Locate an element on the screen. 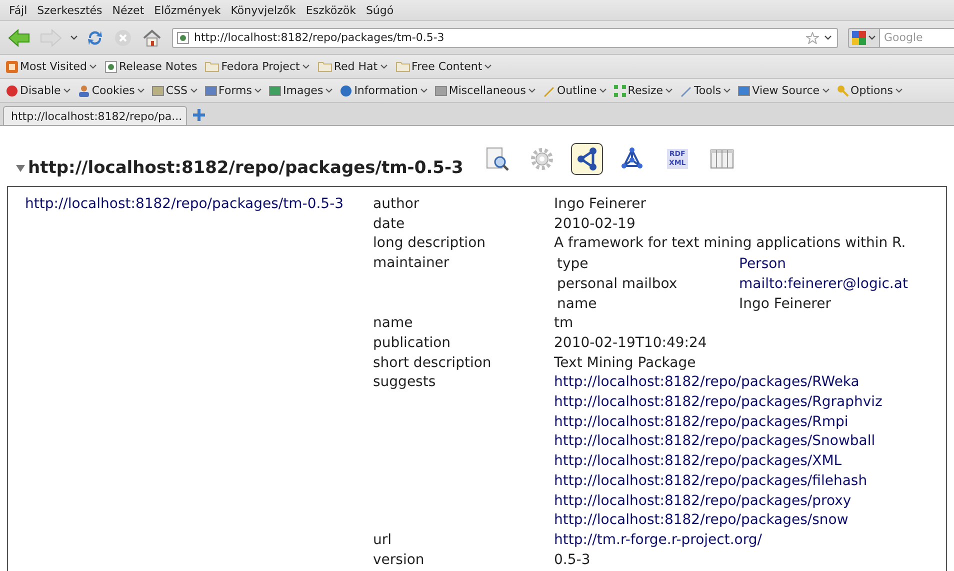  home-icon is located at coordinates (152, 37).